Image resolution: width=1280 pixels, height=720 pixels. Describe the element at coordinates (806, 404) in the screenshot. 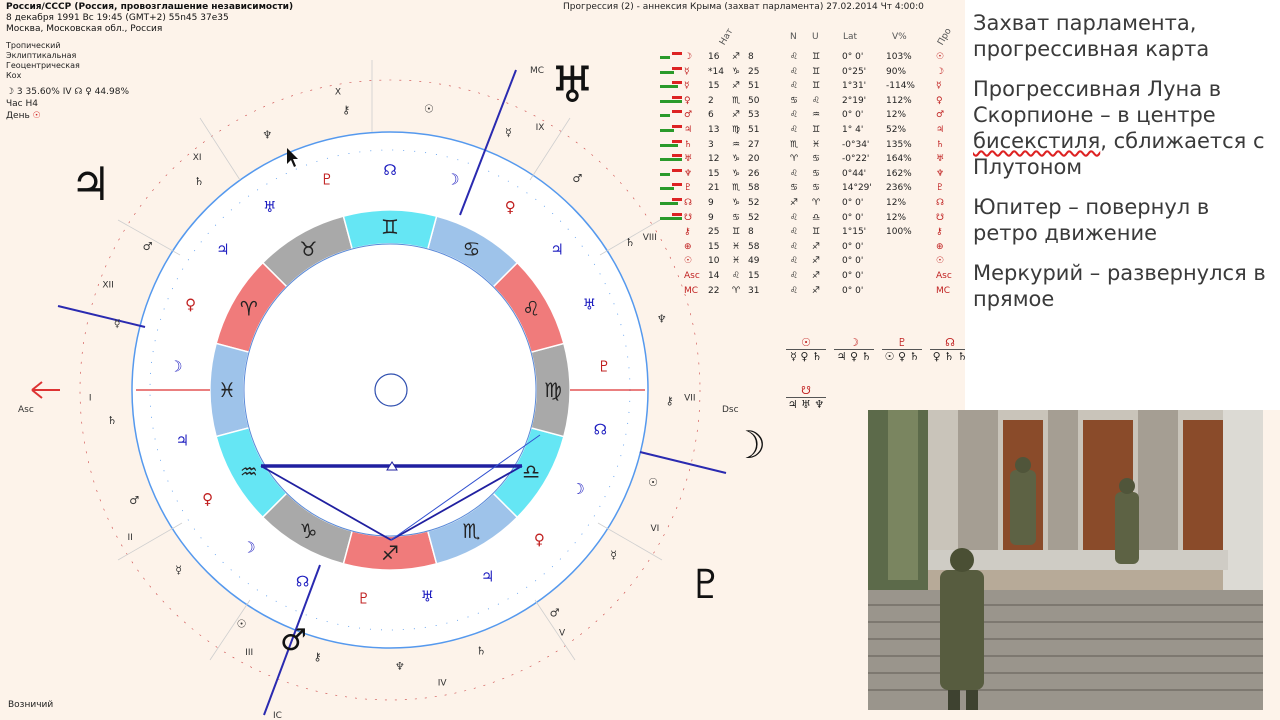

I see `aspect-block-bottom: ♃ ♅ ♆` at that location.